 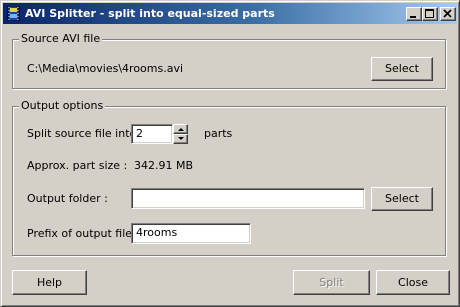 I want to click on maximize-icon, so click(x=429, y=13).